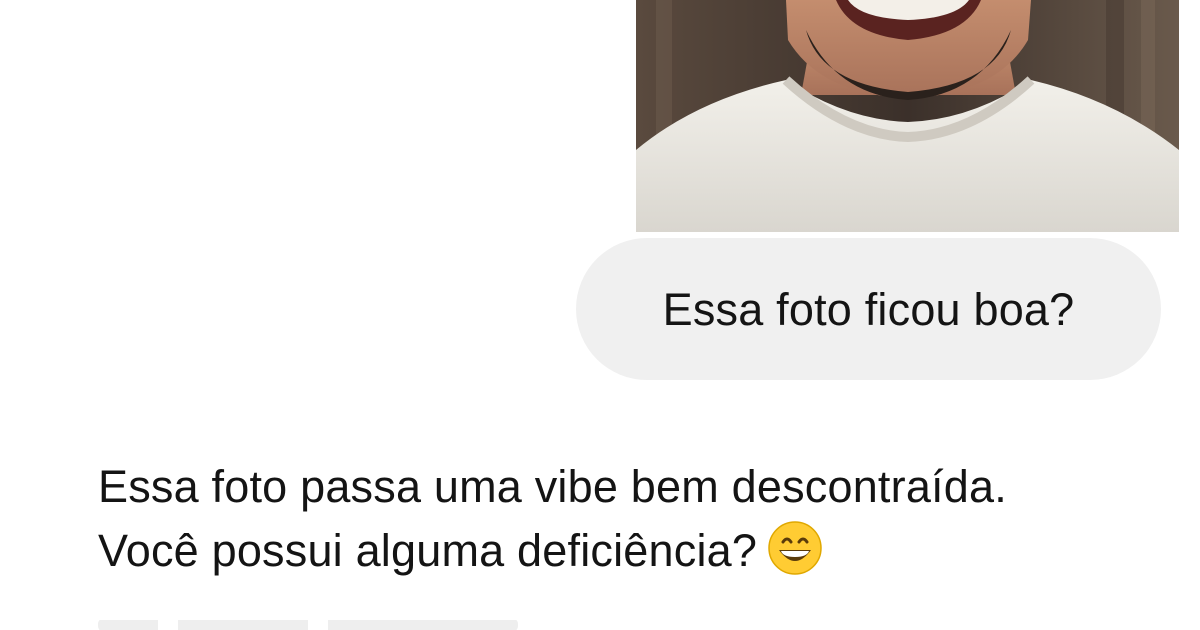 The height and width of the screenshot is (630, 1200). Describe the element at coordinates (308, 625) in the screenshot. I see `next-line-cutoff` at that location.